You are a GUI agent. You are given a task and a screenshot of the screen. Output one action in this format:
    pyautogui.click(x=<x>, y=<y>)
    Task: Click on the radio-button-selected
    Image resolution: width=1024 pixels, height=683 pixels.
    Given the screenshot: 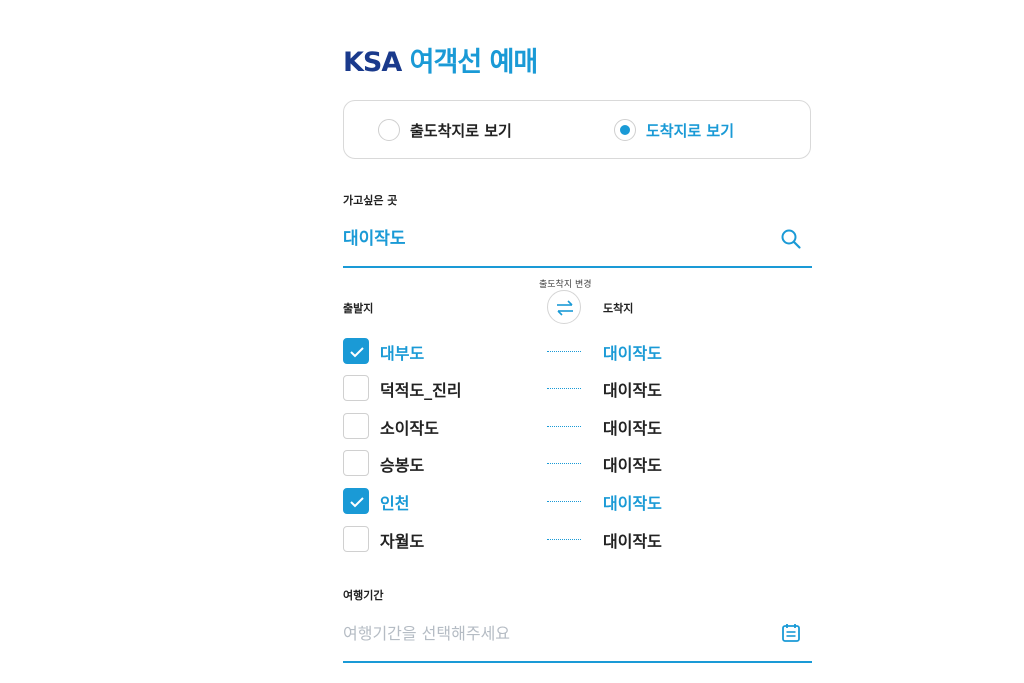 What is the action you would take?
    pyautogui.click(x=625, y=130)
    